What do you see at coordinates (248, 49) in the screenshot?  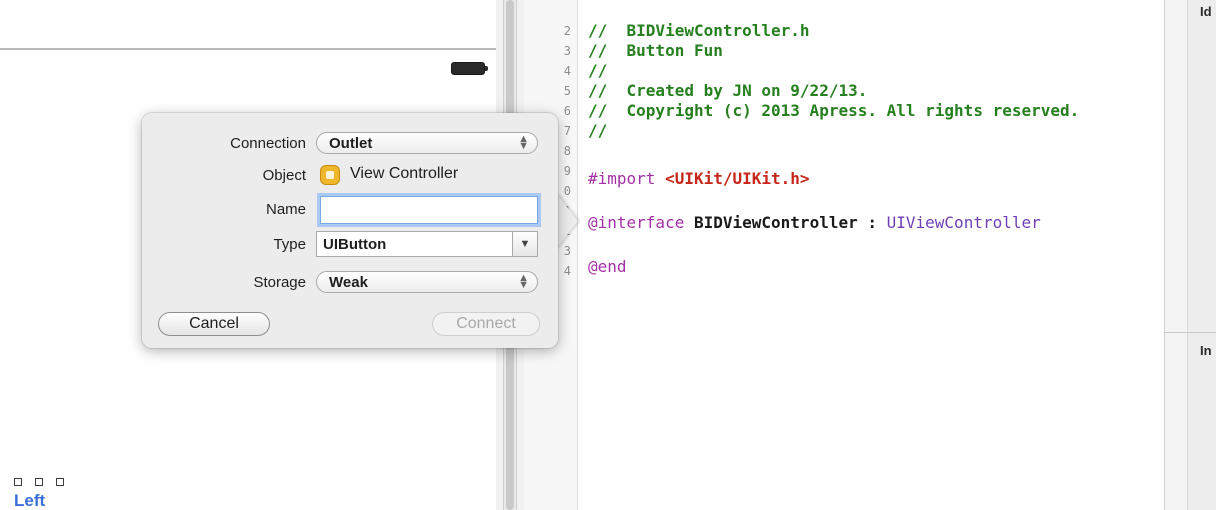 I see `view-top-edge` at bounding box center [248, 49].